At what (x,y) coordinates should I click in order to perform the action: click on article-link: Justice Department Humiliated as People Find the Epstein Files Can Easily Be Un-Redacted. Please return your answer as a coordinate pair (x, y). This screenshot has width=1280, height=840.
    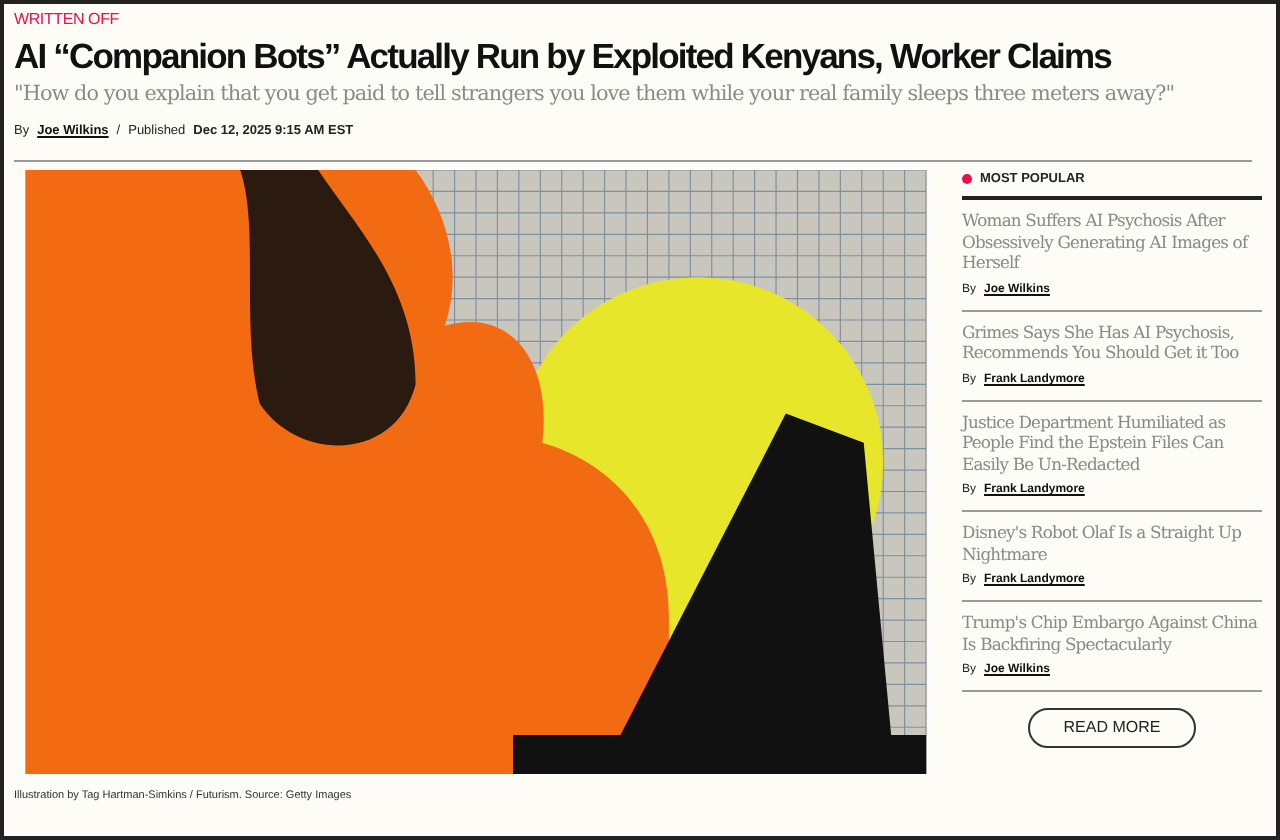
    Looking at the image, I should click on (1112, 443).